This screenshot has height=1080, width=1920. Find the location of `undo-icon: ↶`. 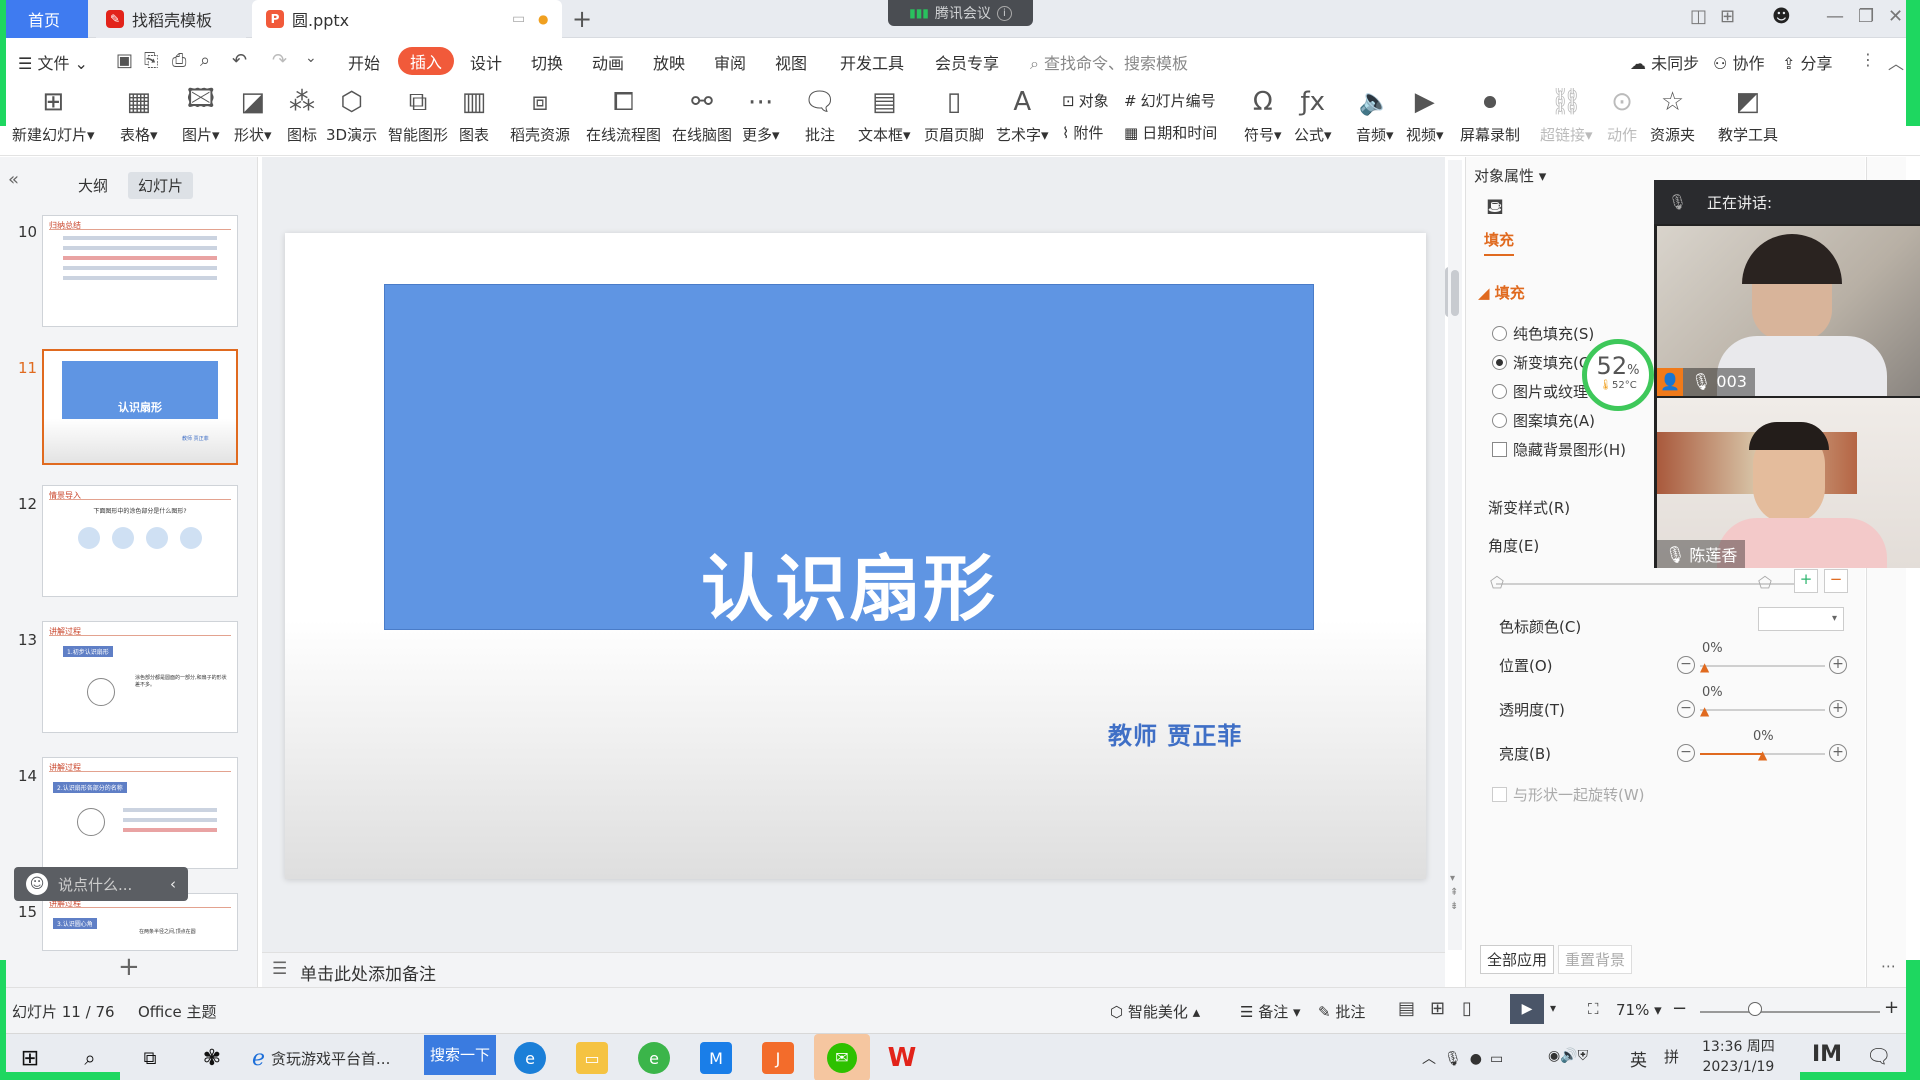

undo-icon: ↶ is located at coordinates (239, 60).